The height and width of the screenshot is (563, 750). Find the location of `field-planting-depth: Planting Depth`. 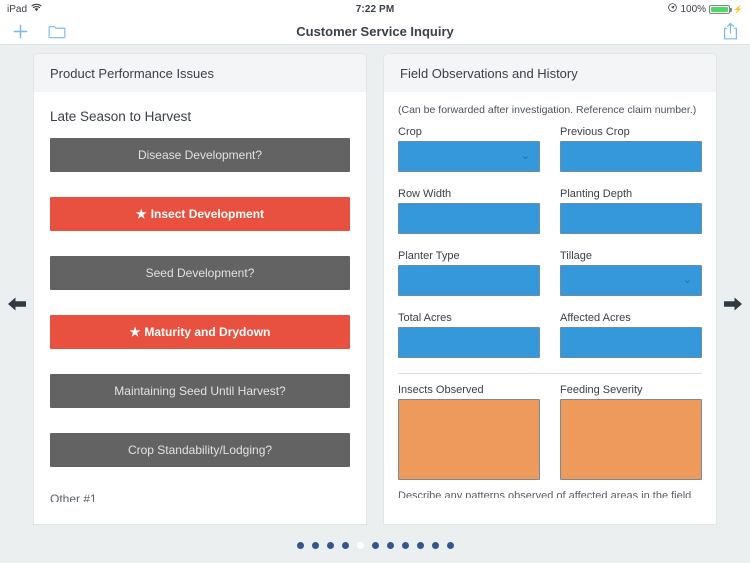

field-planting-depth: Planting Depth is located at coordinates (631, 217).